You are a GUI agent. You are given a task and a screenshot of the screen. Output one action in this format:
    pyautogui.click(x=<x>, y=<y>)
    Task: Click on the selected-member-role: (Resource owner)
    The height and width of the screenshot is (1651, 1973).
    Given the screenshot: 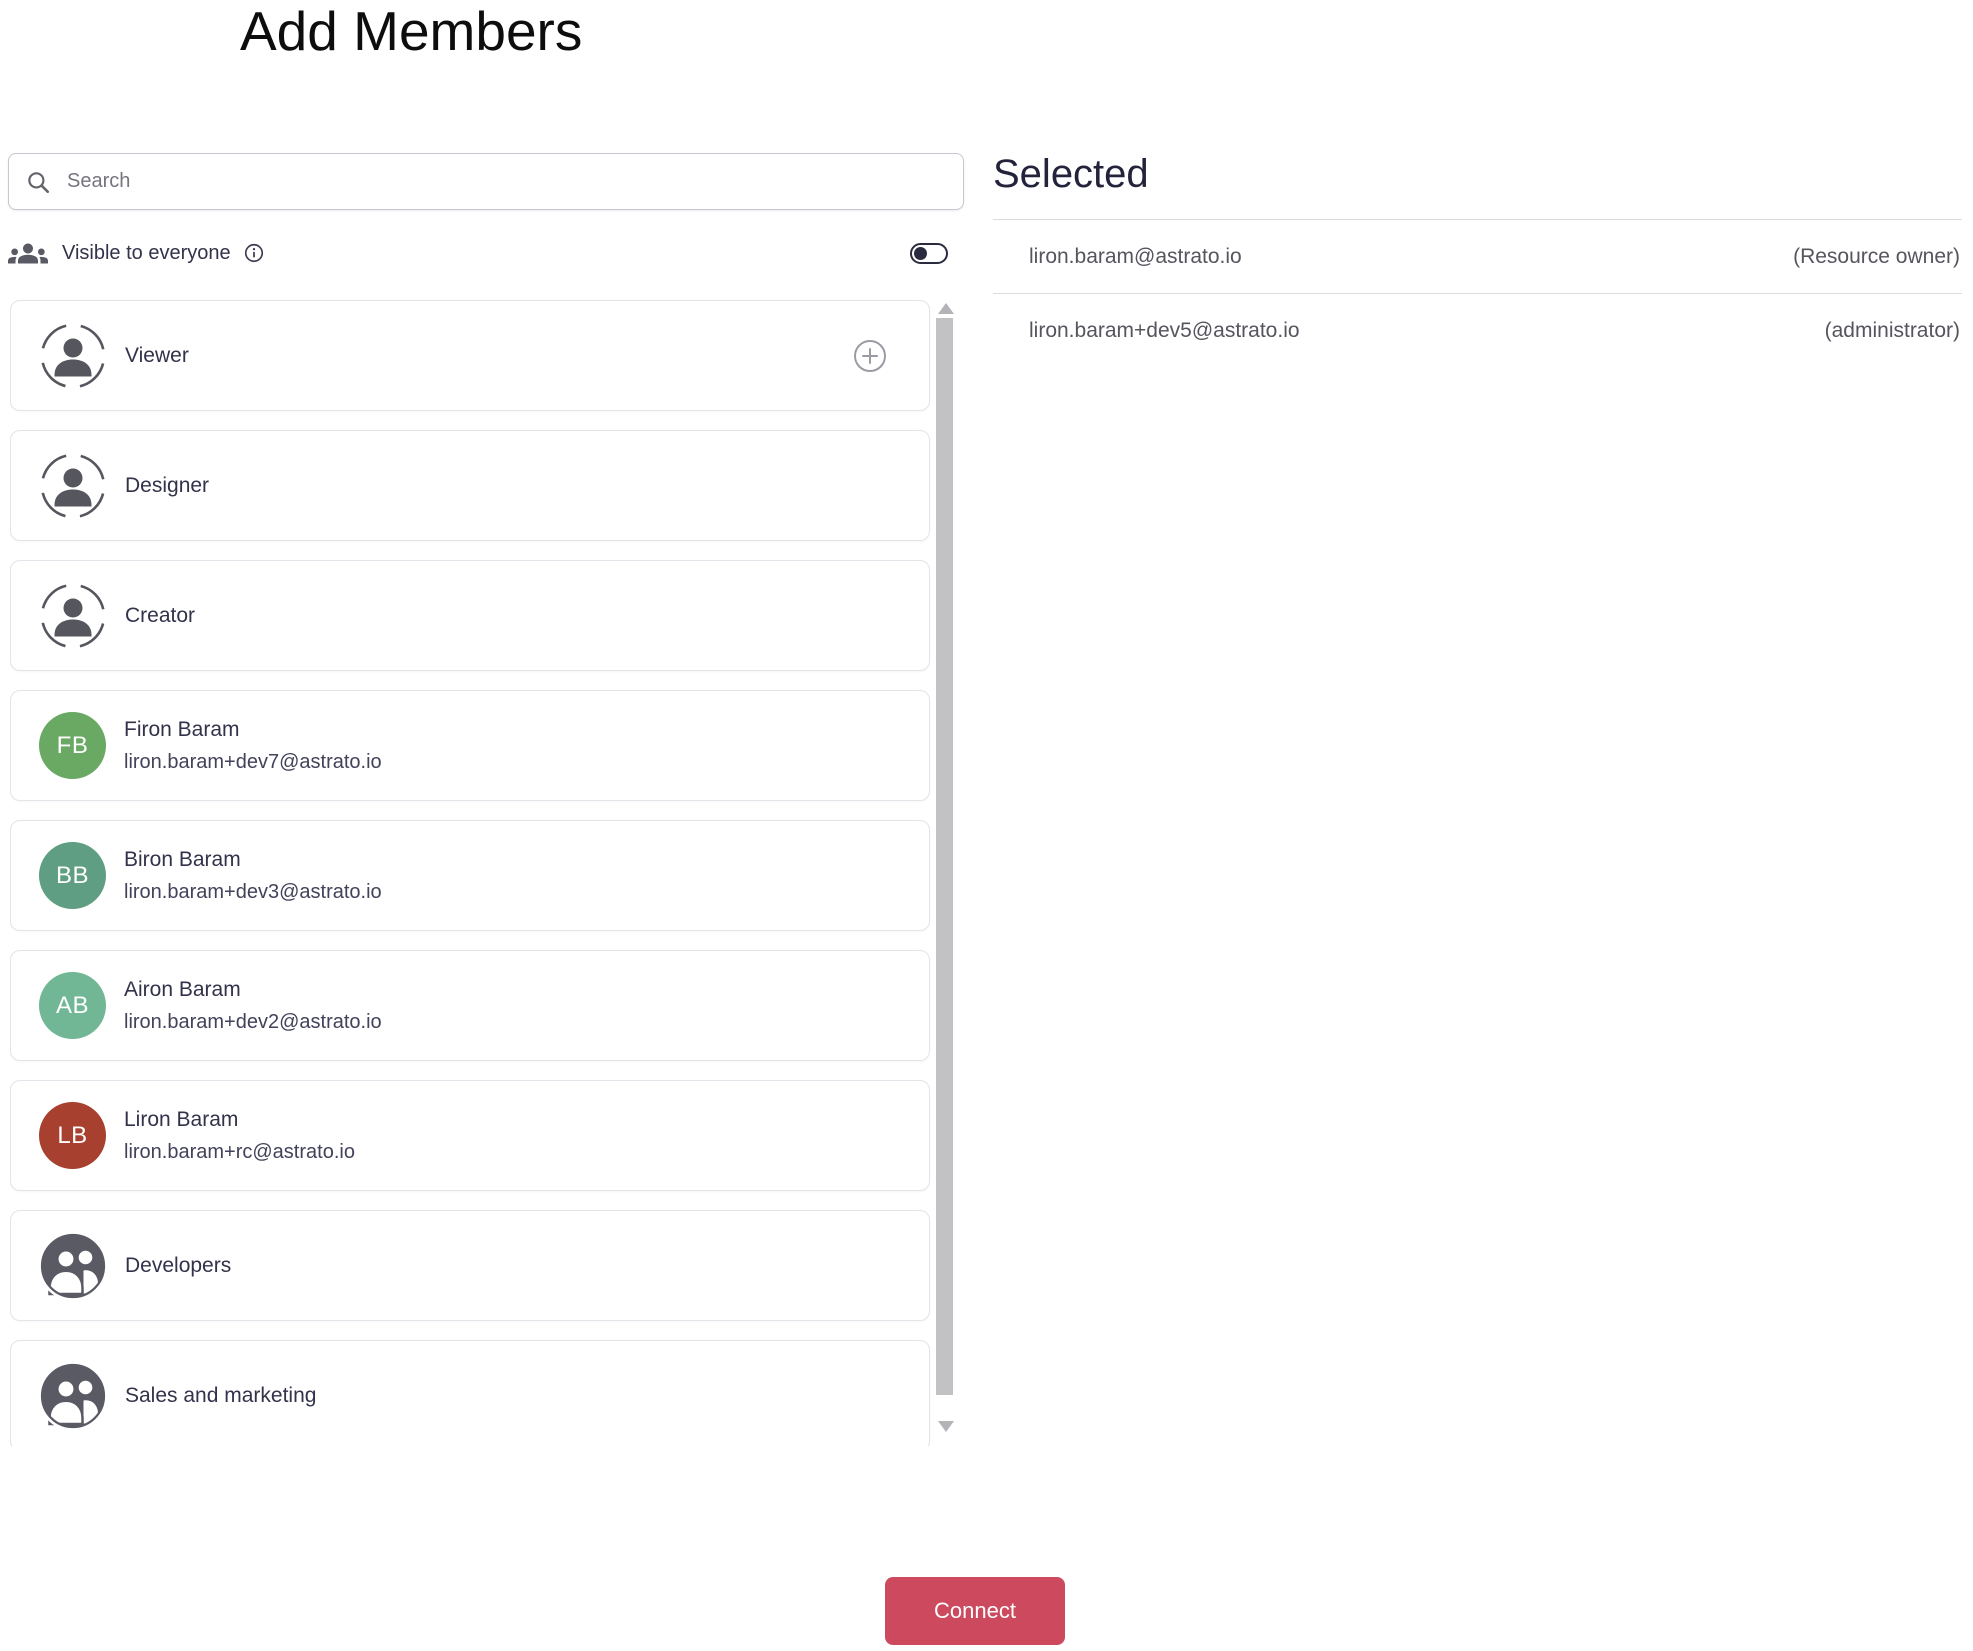 What is the action you would take?
    pyautogui.click(x=1876, y=256)
    